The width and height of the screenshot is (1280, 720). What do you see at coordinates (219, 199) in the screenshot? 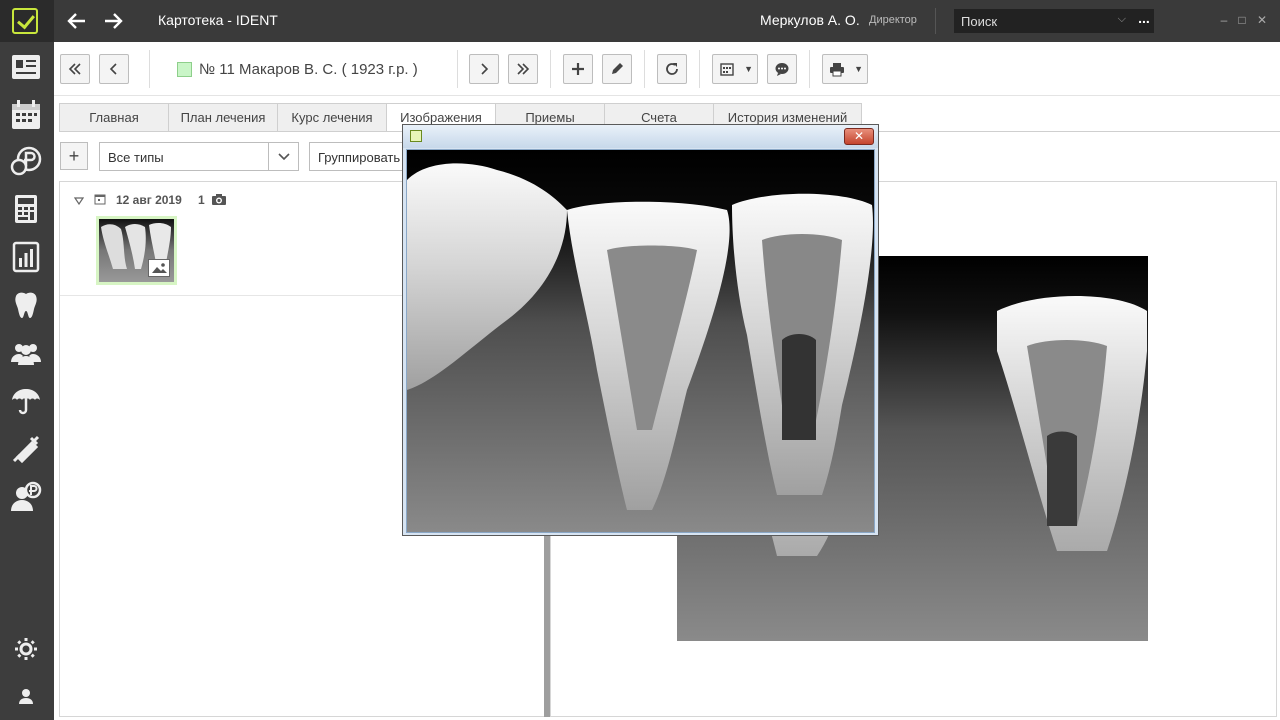
I see `camera-icon` at bounding box center [219, 199].